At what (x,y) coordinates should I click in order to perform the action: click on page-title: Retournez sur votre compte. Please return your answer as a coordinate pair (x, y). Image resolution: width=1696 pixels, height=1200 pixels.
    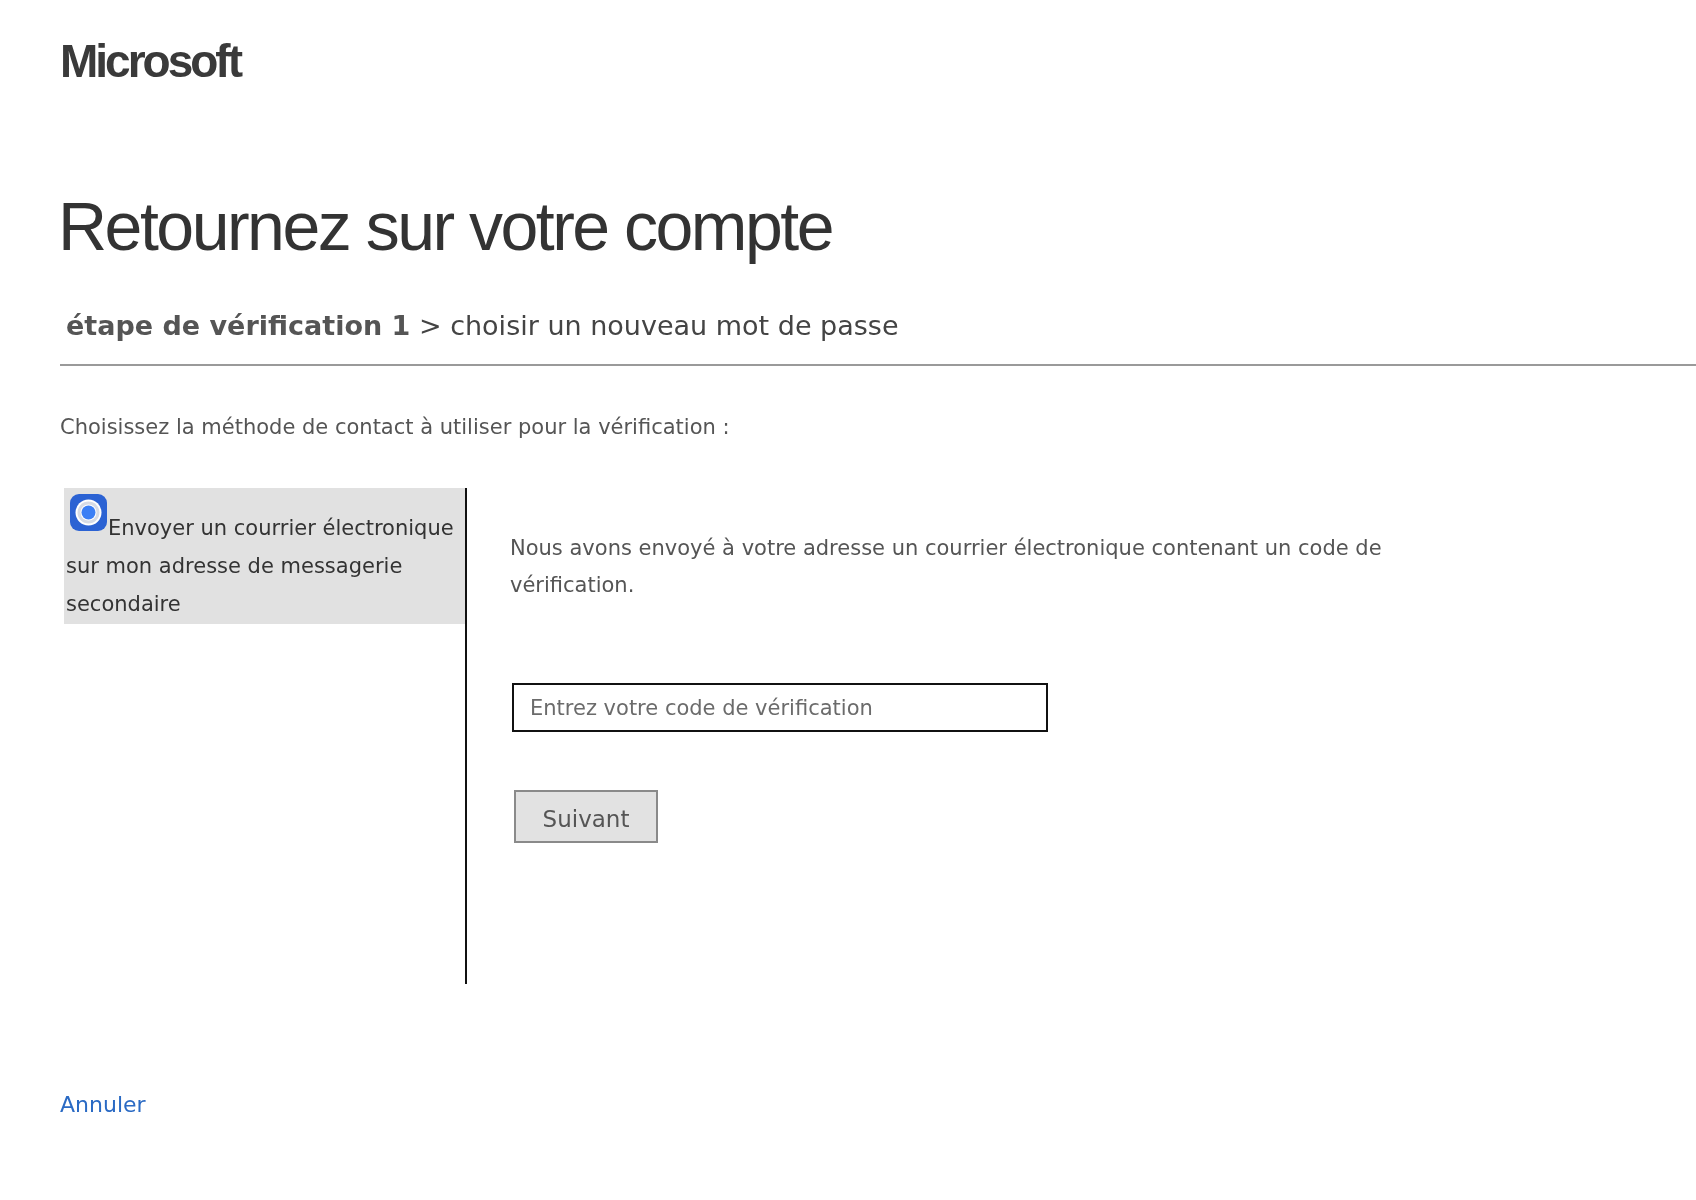
    Looking at the image, I should click on (445, 226).